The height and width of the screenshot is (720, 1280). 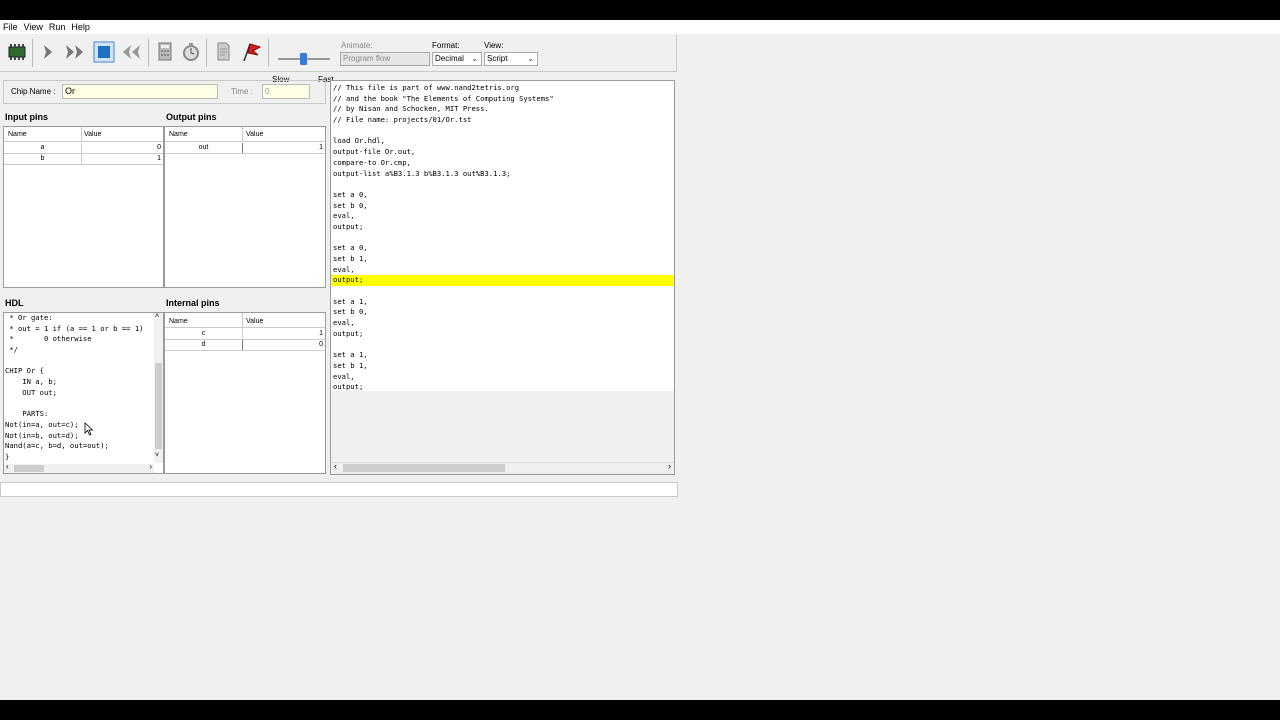 What do you see at coordinates (245, 345) in the screenshot?
I see `table-row: d 0` at bounding box center [245, 345].